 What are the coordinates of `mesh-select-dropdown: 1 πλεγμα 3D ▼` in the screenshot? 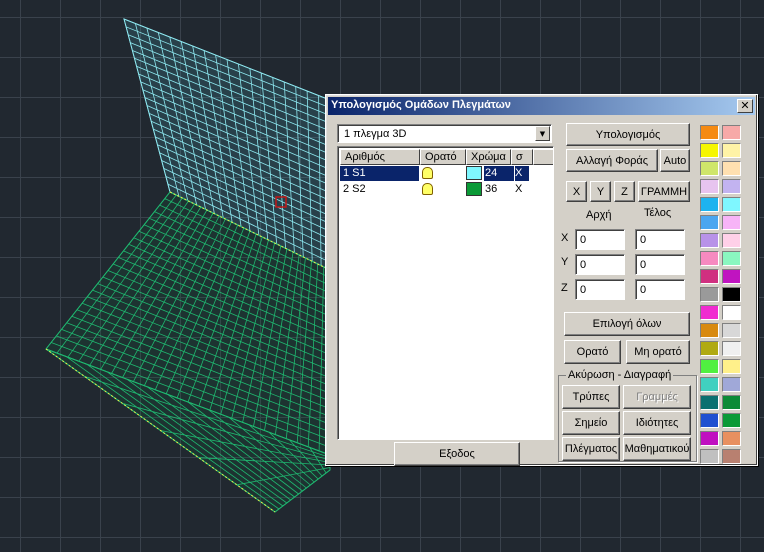 It's located at (444, 133).